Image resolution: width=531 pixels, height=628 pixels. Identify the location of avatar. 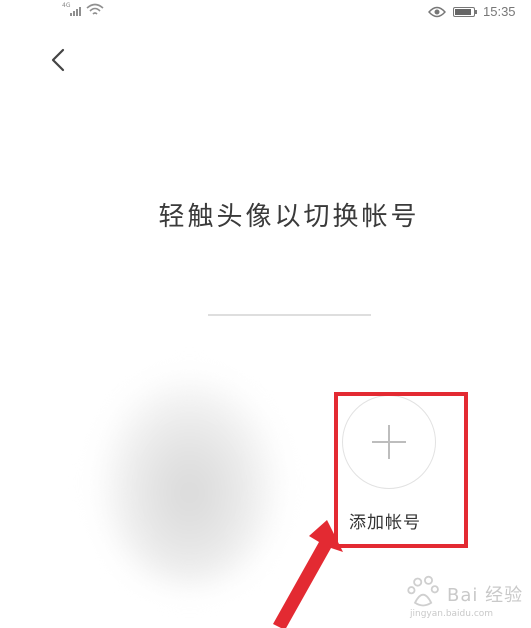
(189, 482).